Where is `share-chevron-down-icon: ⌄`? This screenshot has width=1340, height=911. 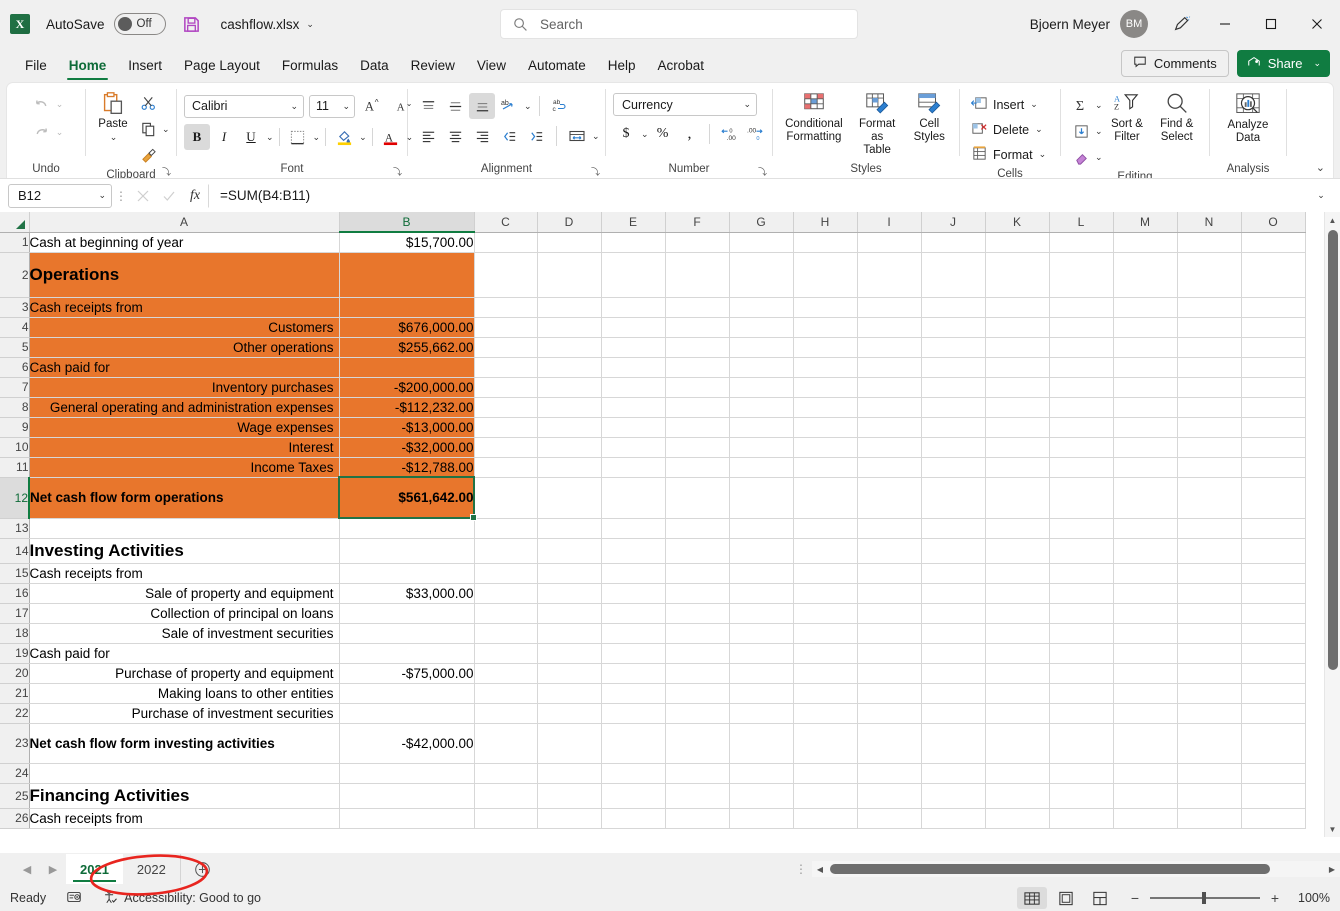
share-chevron-down-icon: ⌄ is located at coordinates (1317, 63).